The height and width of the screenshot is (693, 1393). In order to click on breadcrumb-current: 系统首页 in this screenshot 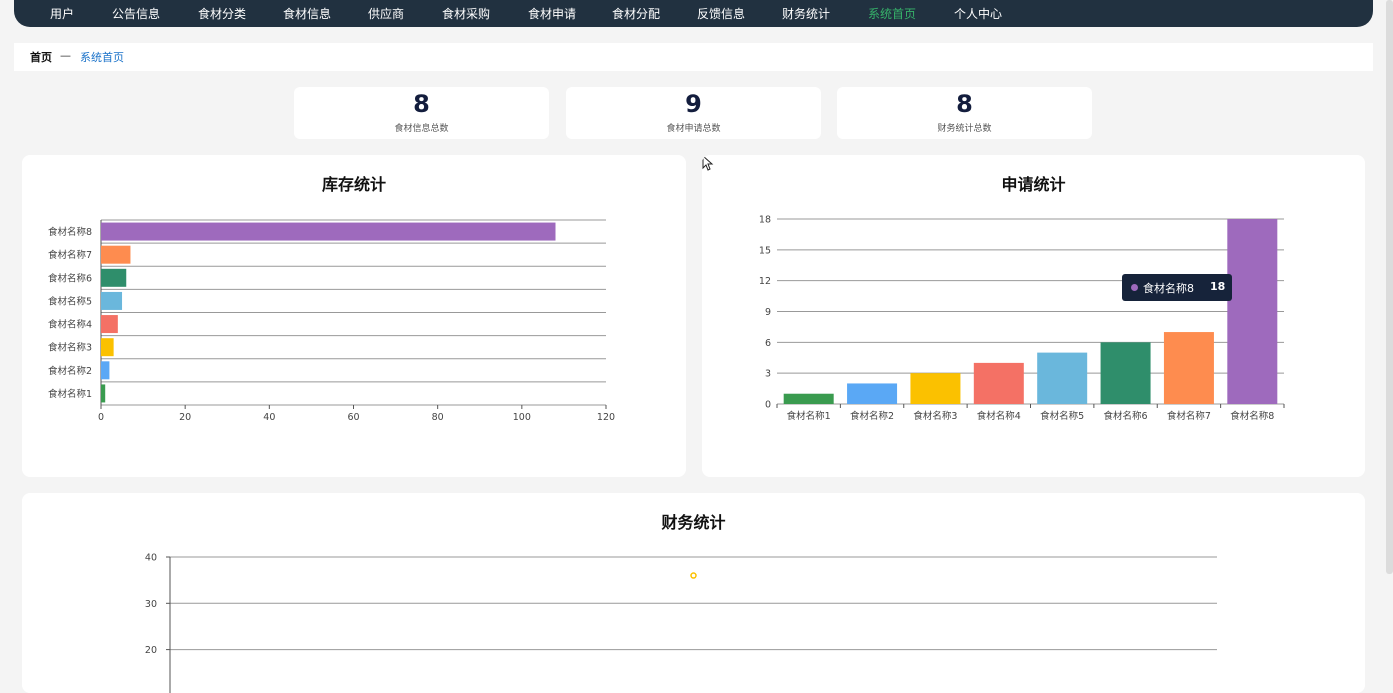, I will do `click(102, 57)`.